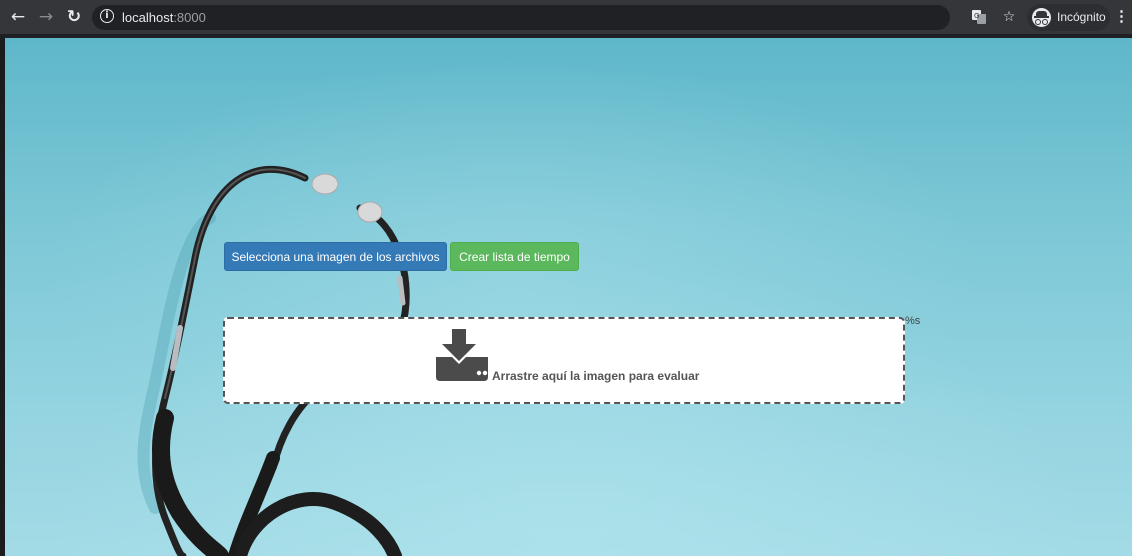 This screenshot has width=1132, height=556. I want to click on translate-icon: G, so click(979, 17).